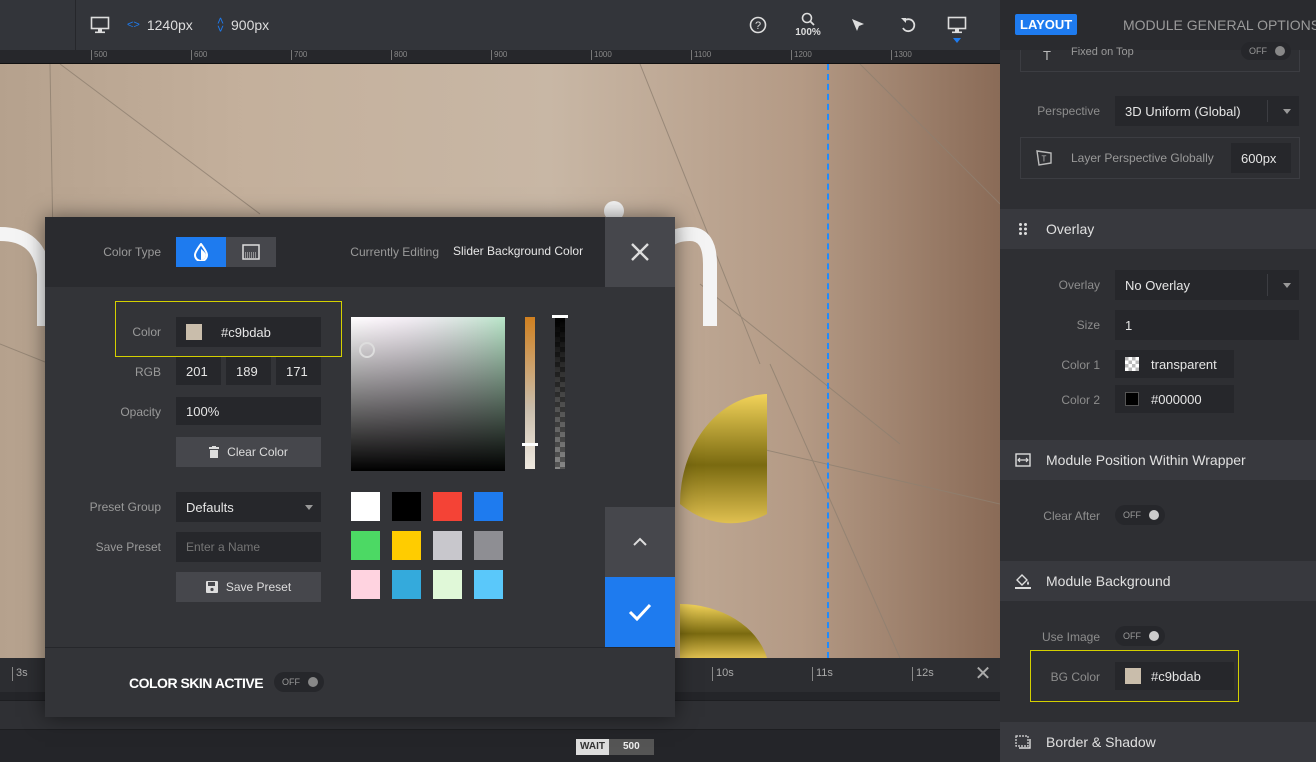 The image size is (1316, 762). I want to click on overlay-value: No Overlay, so click(1158, 285).